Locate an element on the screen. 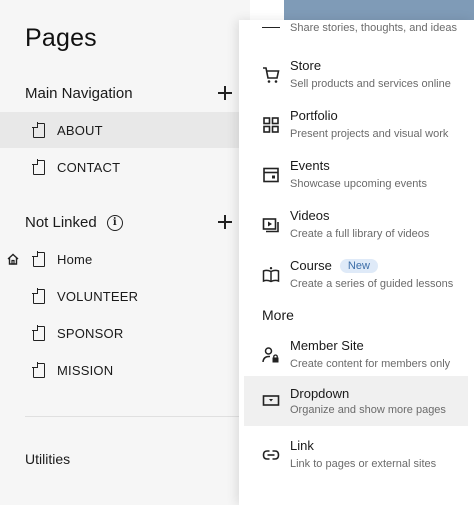  menu-item-name: Events is located at coordinates (310, 165).